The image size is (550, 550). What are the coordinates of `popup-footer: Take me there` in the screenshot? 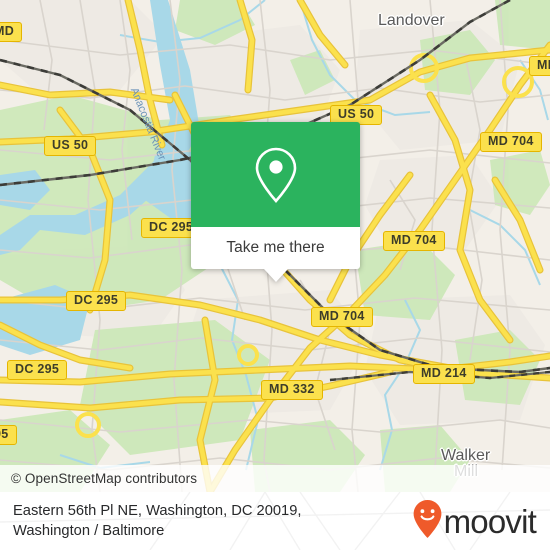 It's located at (275, 248).